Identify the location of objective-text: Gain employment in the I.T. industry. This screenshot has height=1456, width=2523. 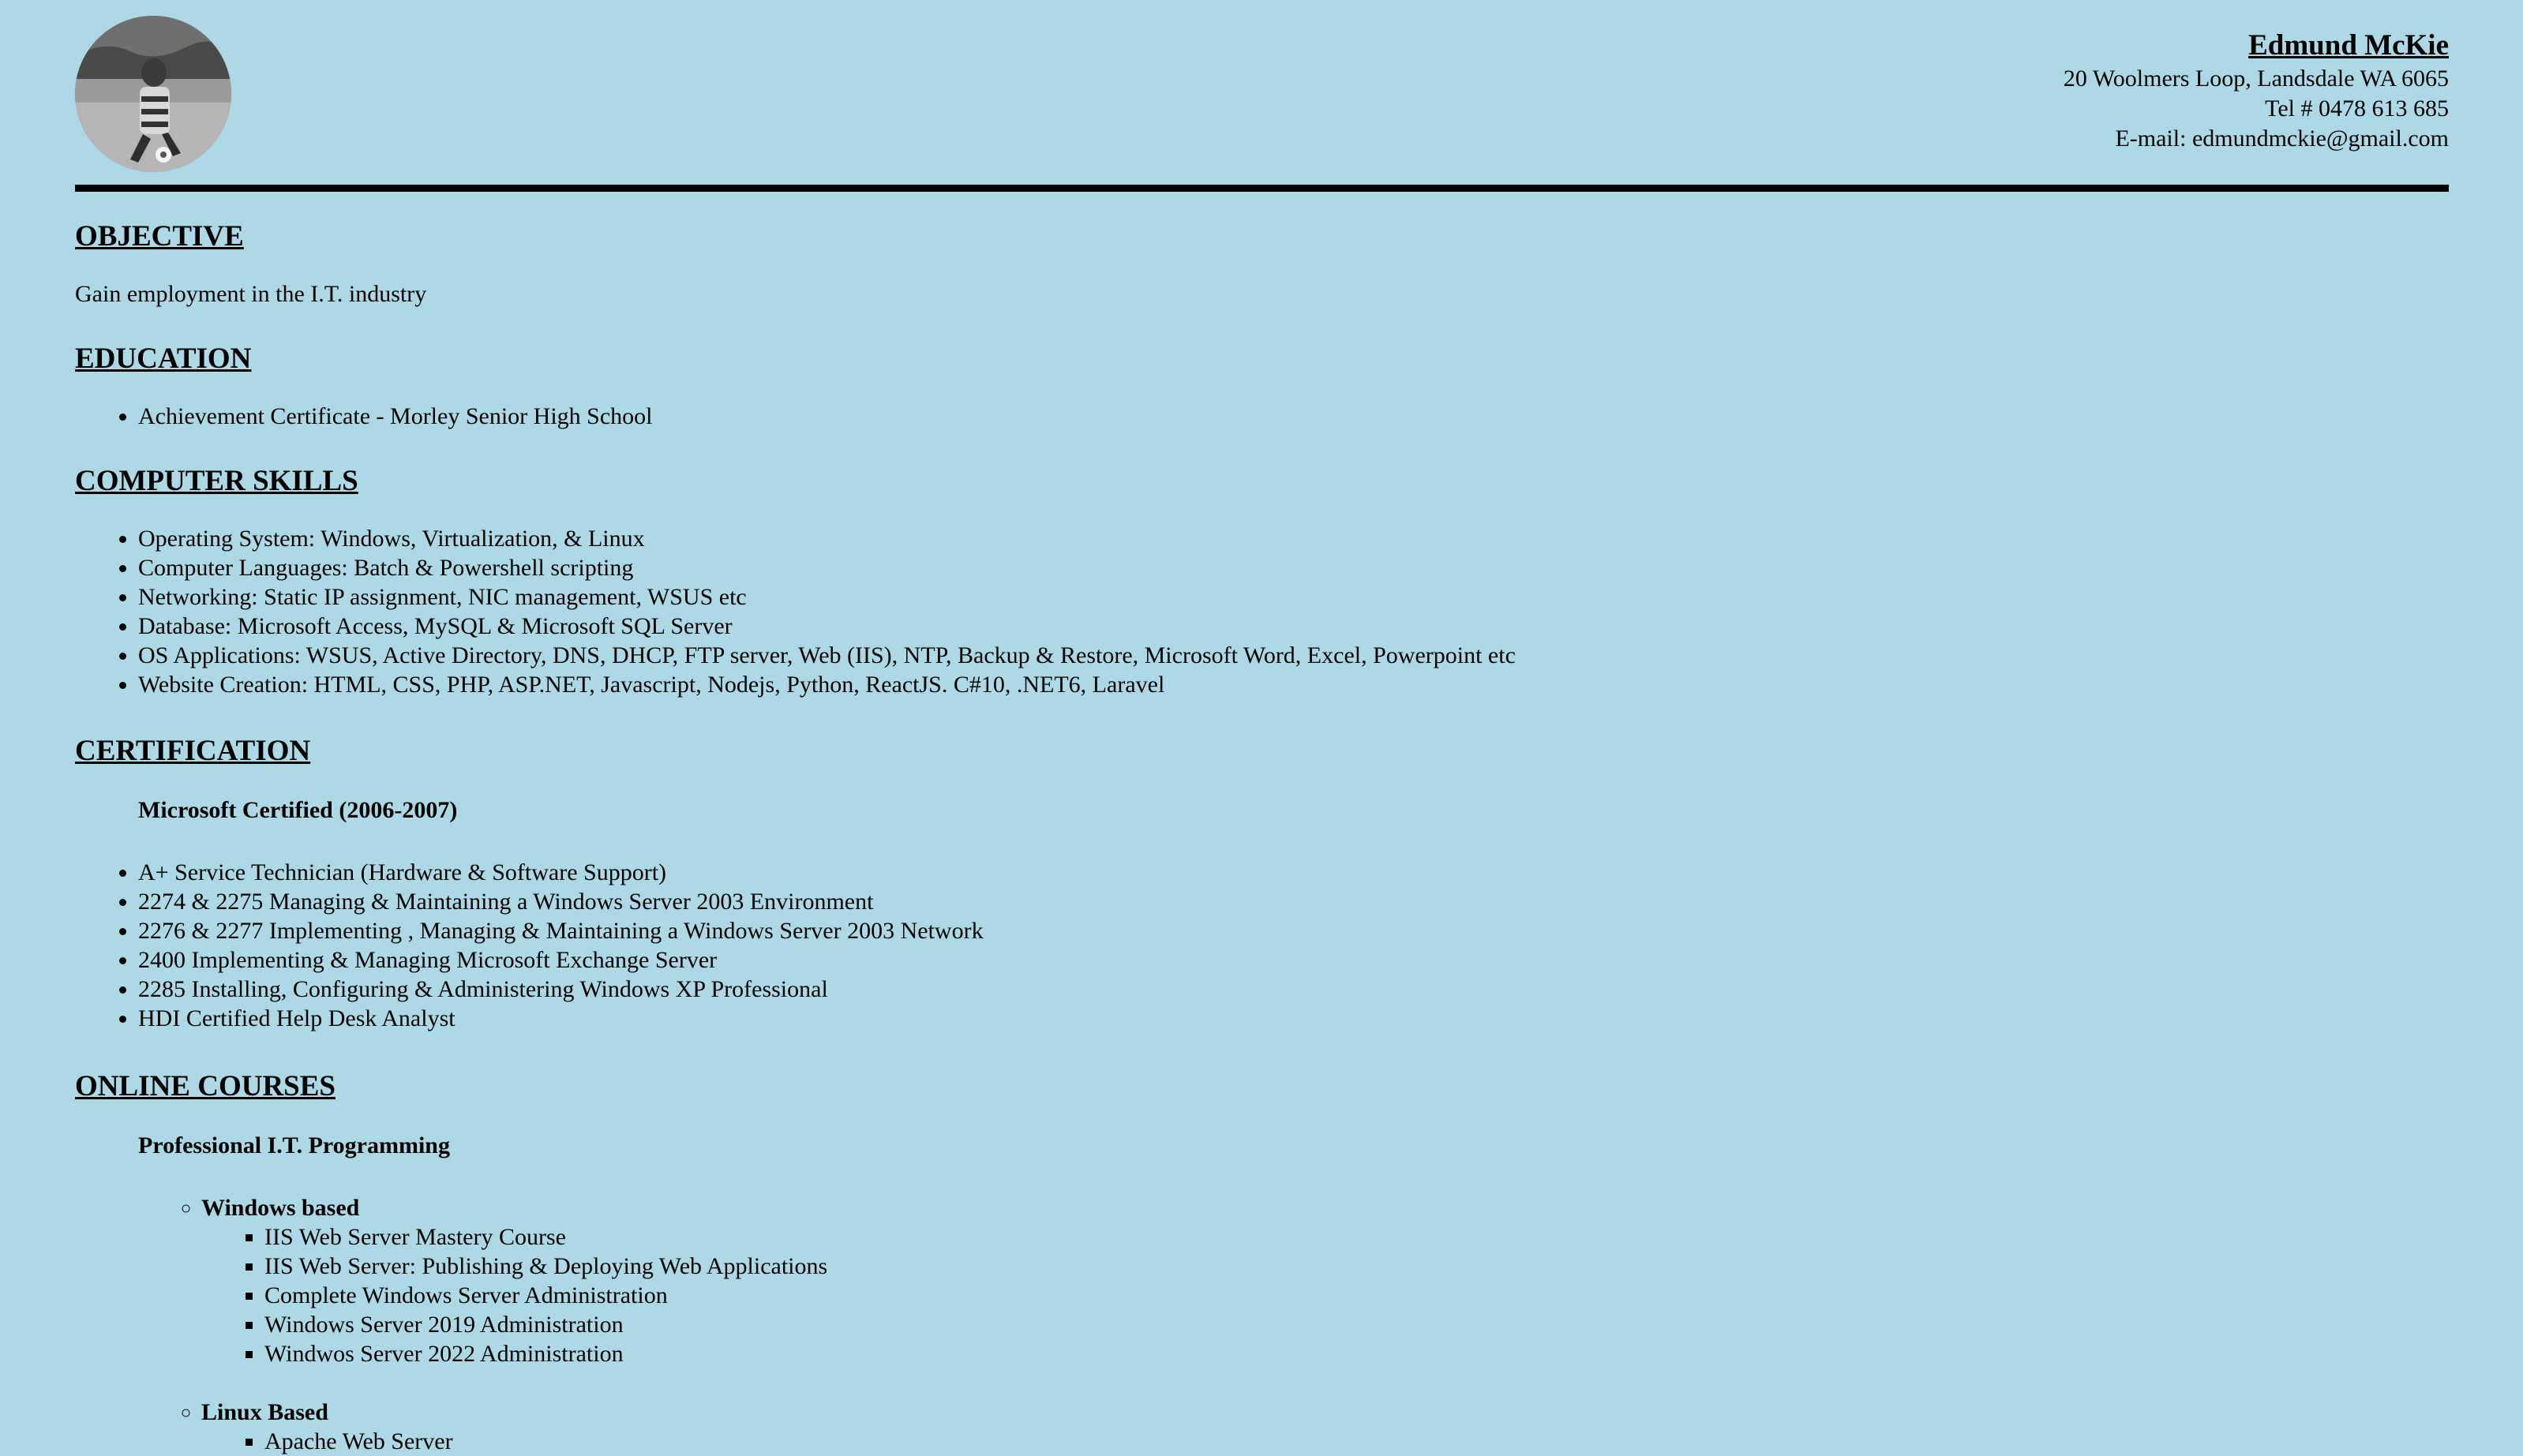
(251, 294).